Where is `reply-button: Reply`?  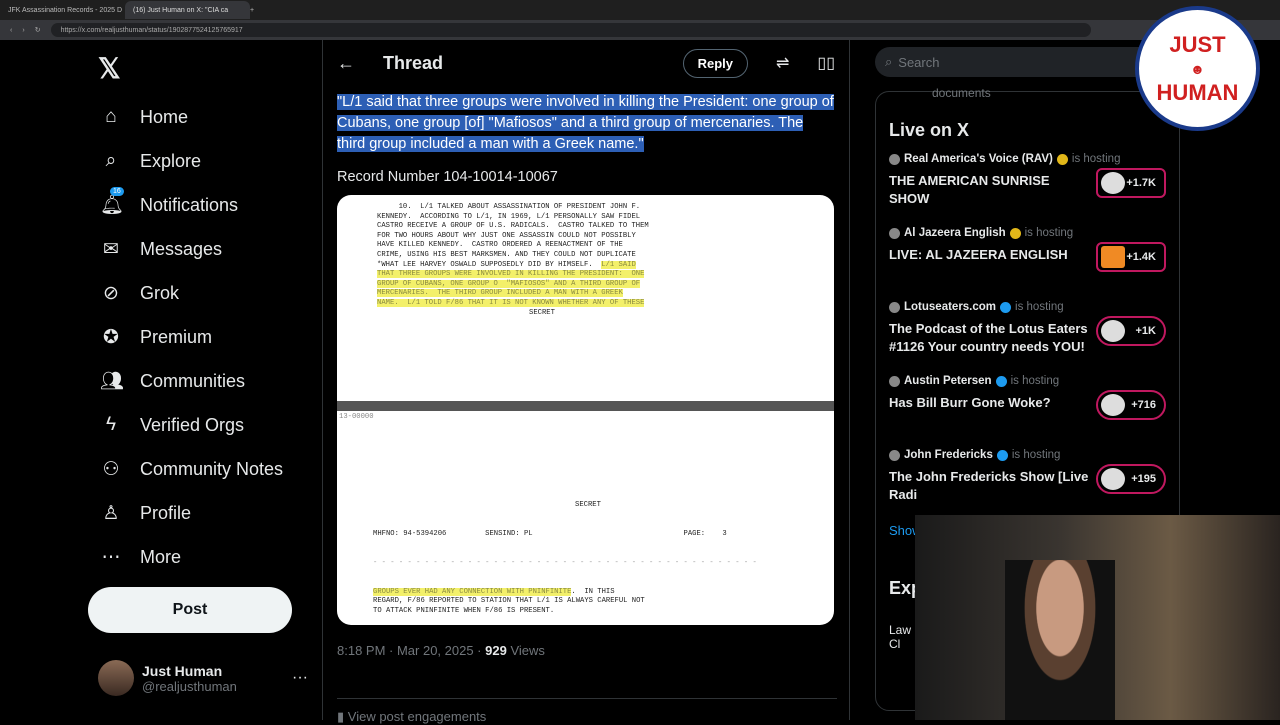
reply-button: Reply is located at coordinates (715, 63).